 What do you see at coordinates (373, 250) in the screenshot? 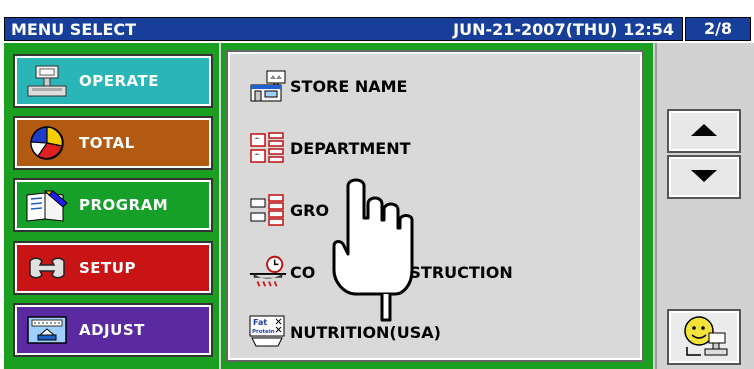
I see `pointing-hand-icon` at bounding box center [373, 250].